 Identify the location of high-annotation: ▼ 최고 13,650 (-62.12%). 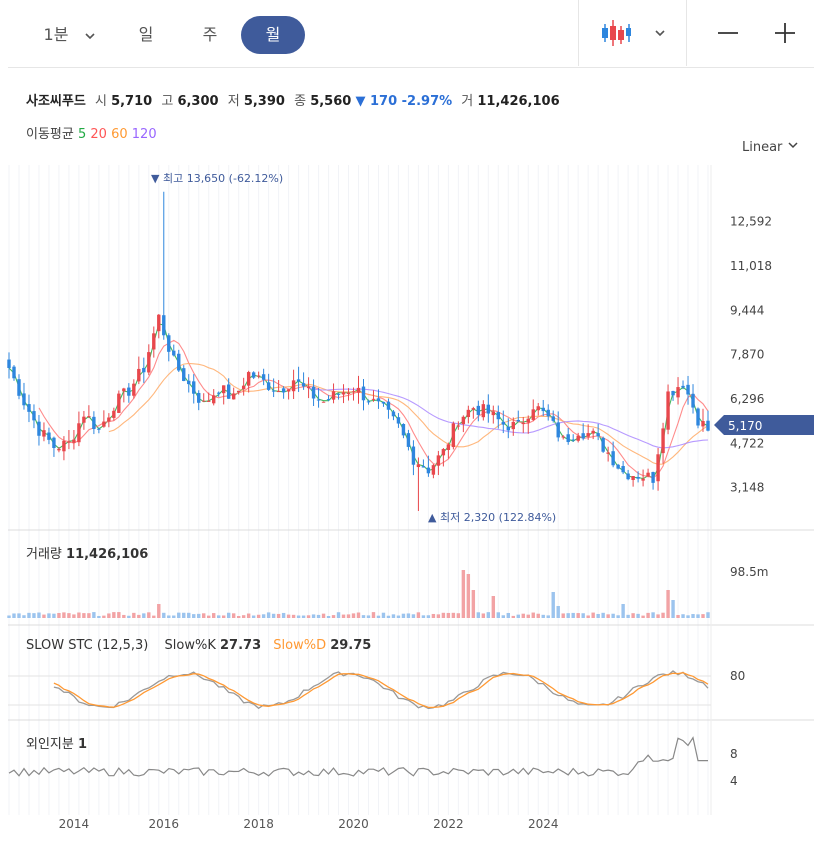
(217, 178).